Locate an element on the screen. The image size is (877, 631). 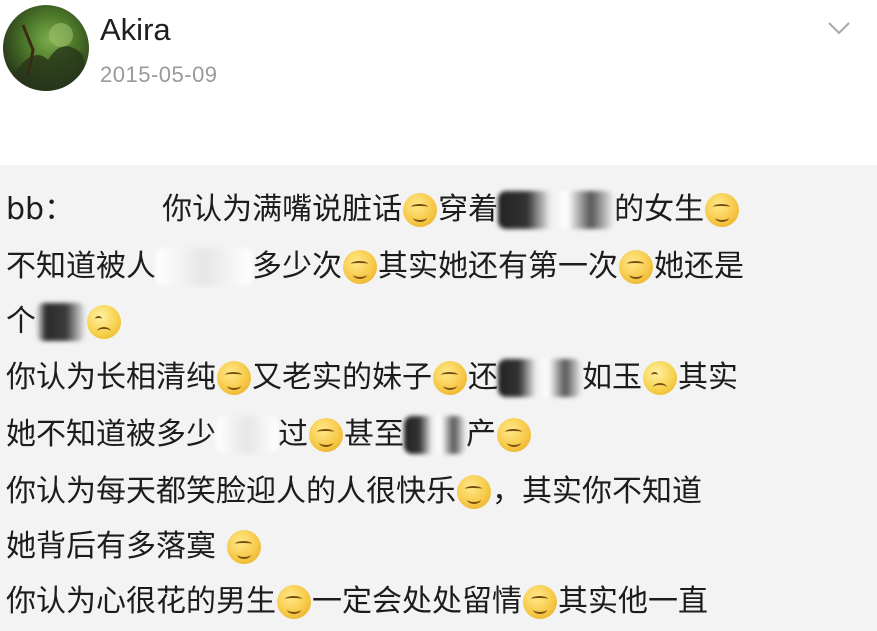
text-segment: 产 is located at coordinates (481, 434).